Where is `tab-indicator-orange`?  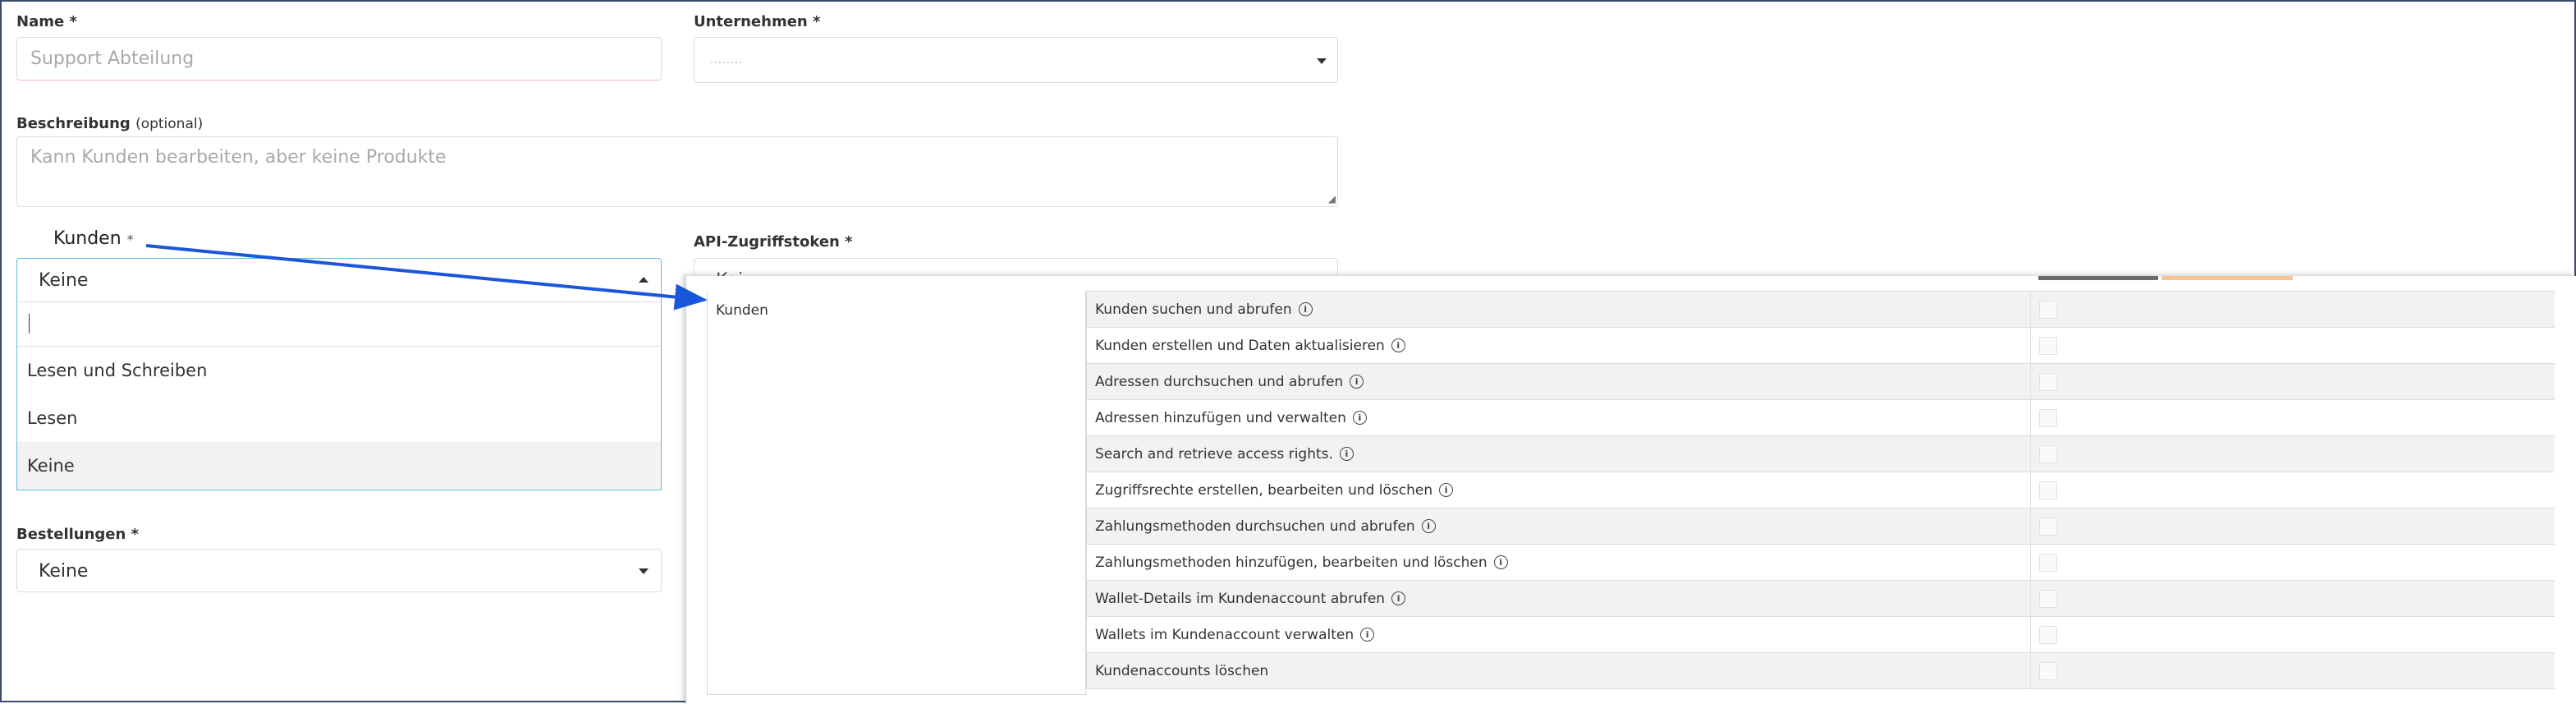 tab-indicator-orange is located at coordinates (2227, 278).